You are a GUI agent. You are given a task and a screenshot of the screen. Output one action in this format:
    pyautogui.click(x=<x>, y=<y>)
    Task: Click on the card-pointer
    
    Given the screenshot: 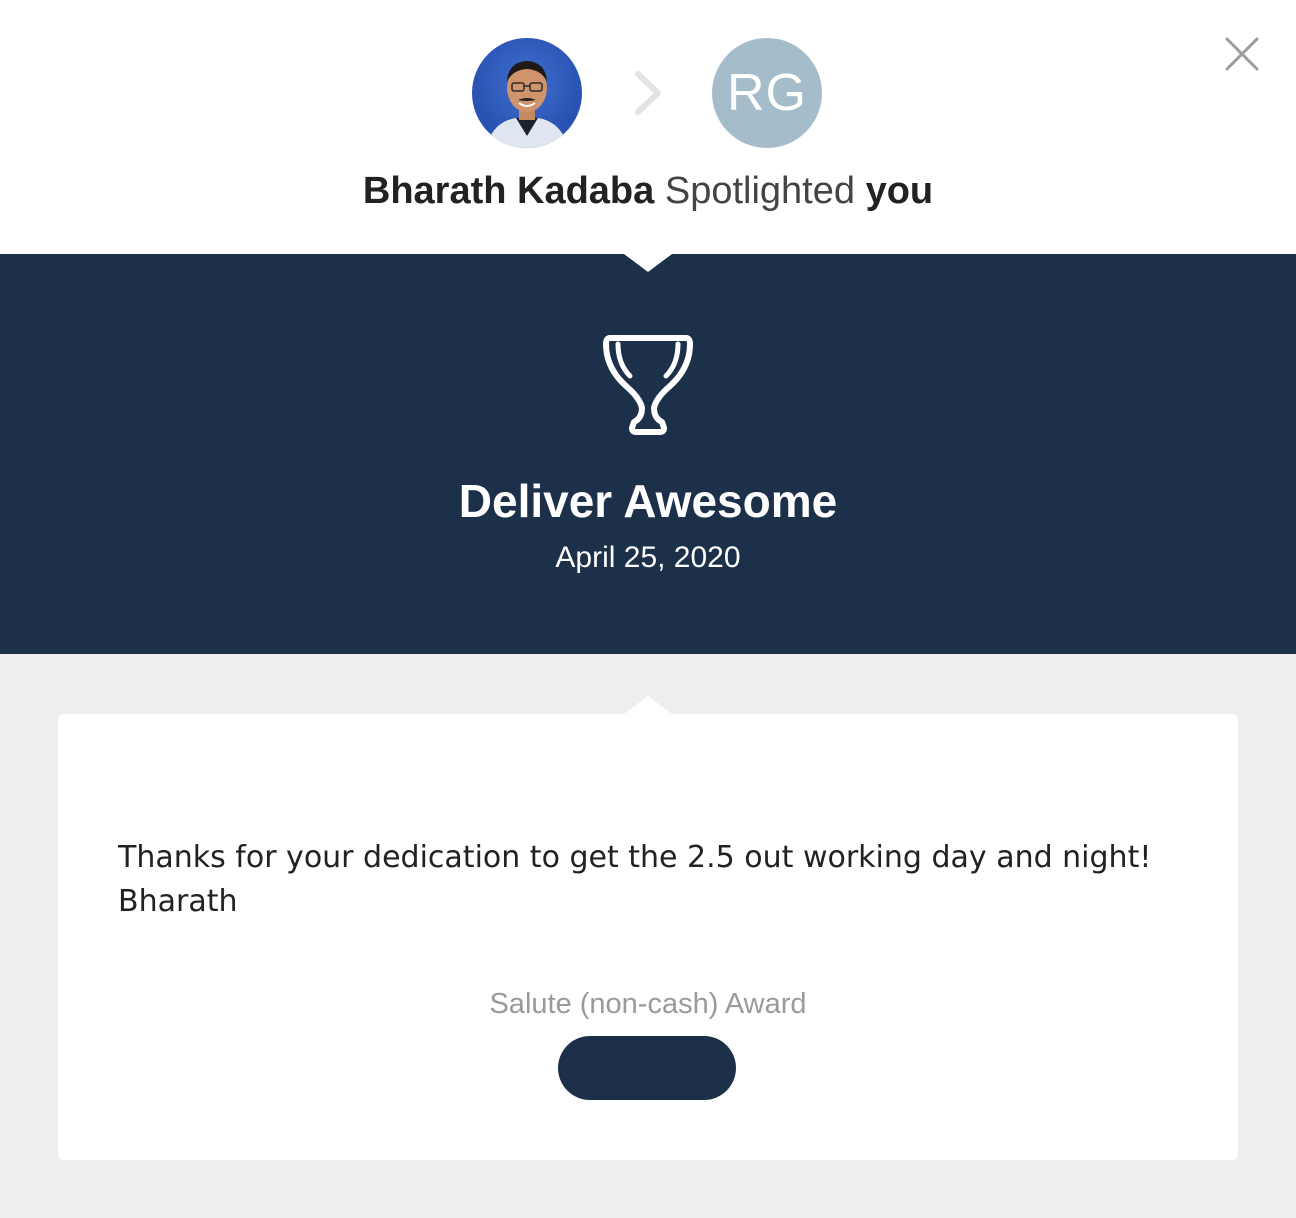 What is the action you would take?
    pyautogui.click(x=648, y=705)
    